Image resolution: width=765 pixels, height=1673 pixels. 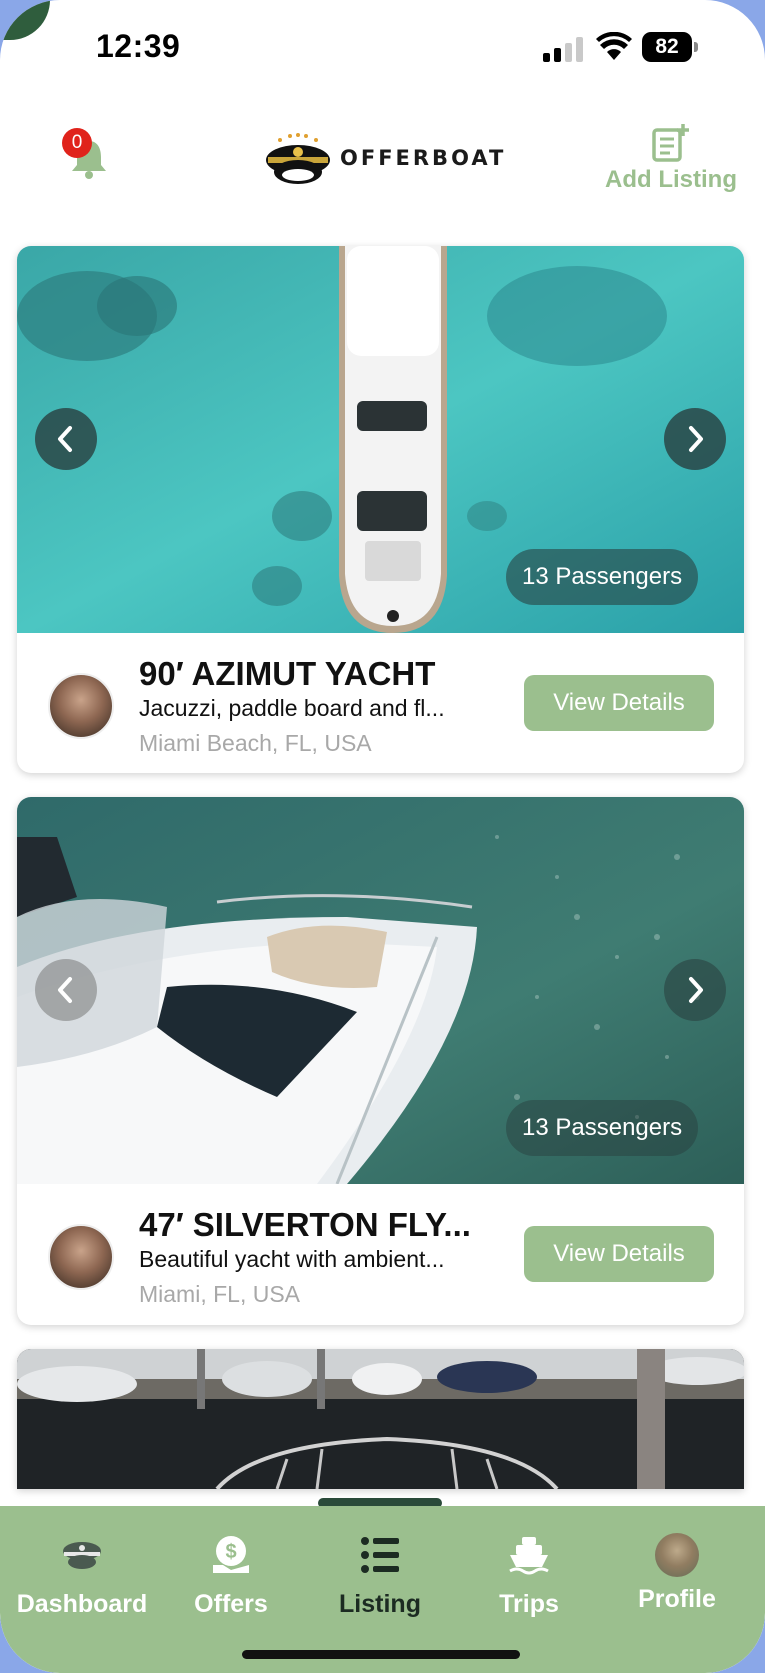 What do you see at coordinates (138, 46) in the screenshot?
I see `status-time: 12:39` at bounding box center [138, 46].